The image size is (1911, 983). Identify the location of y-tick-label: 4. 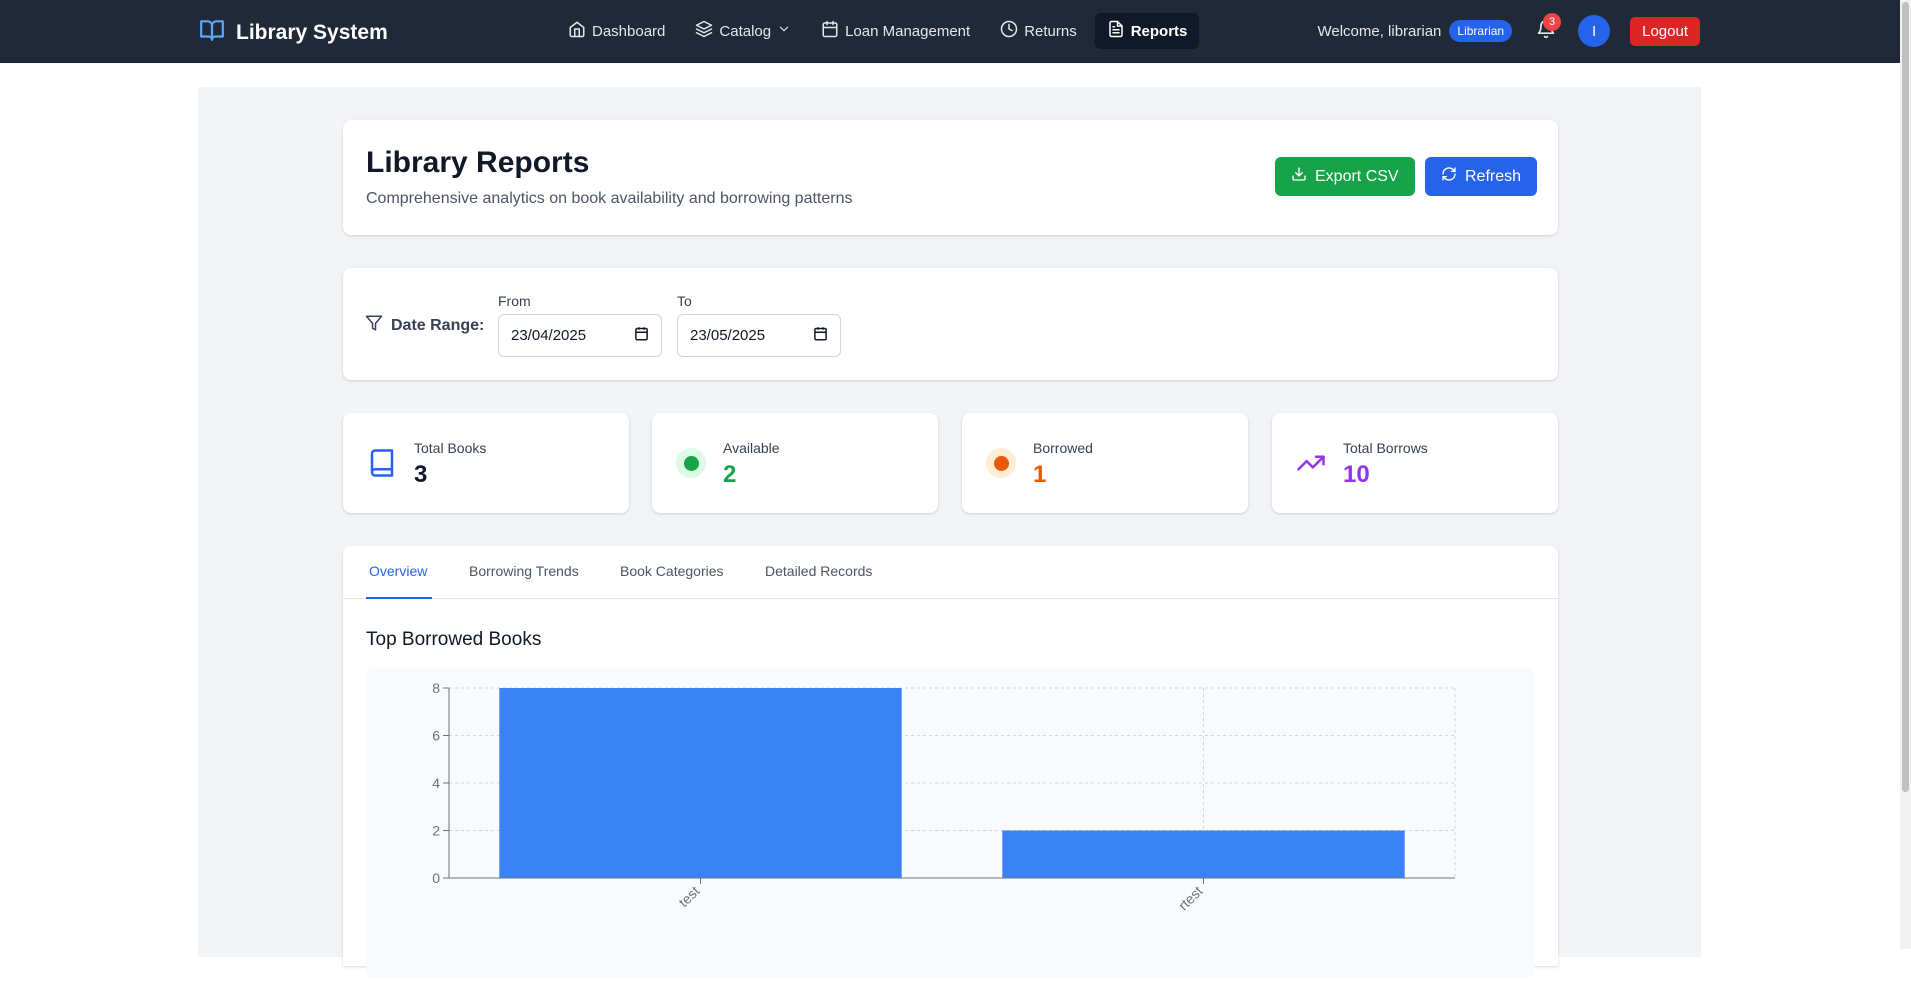
(436, 783).